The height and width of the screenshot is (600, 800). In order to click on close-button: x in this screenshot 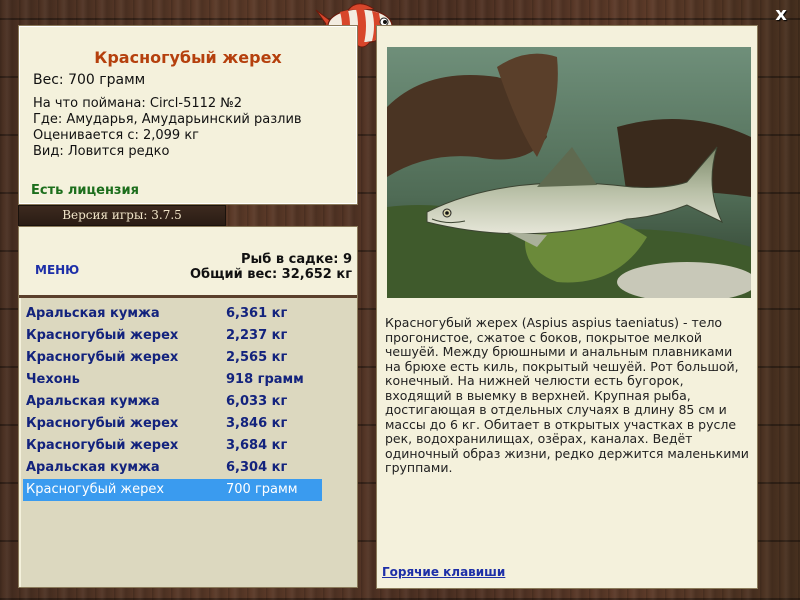, I will do `click(781, 15)`.